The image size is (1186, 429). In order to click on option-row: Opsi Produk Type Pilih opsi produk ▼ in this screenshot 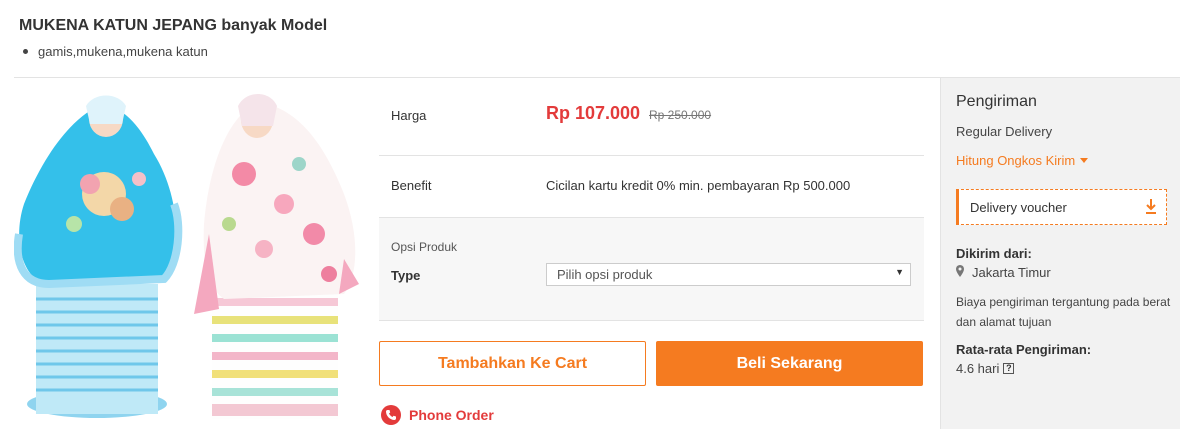, I will do `click(651, 269)`.